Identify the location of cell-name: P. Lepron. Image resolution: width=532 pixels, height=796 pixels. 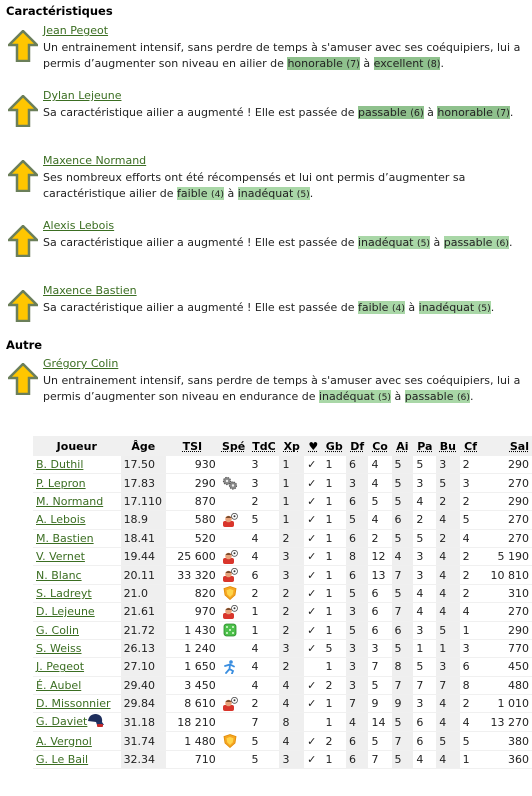
(77, 483).